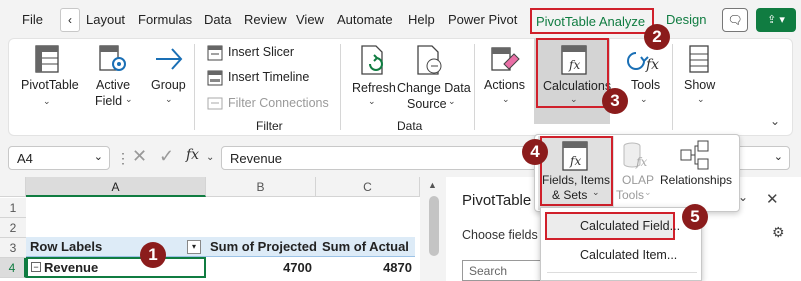  What do you see at coordinates (572, 73) in the screenshot?
I see `calculations-highlight-box` at bounding box center [572, 73].